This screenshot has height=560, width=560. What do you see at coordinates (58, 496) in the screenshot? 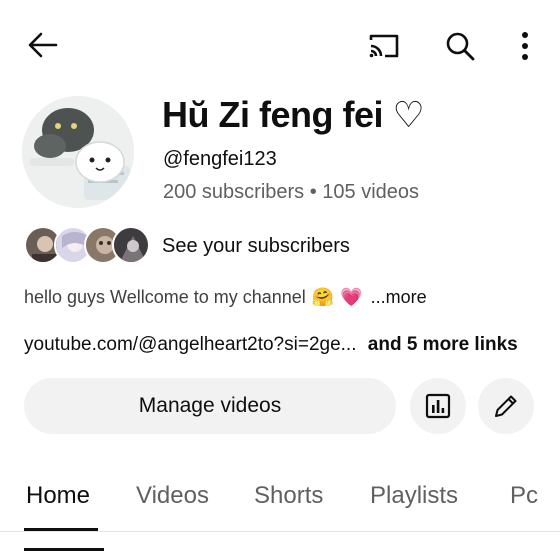
I see `tab-home: Home` at bounding box center [58, 496].